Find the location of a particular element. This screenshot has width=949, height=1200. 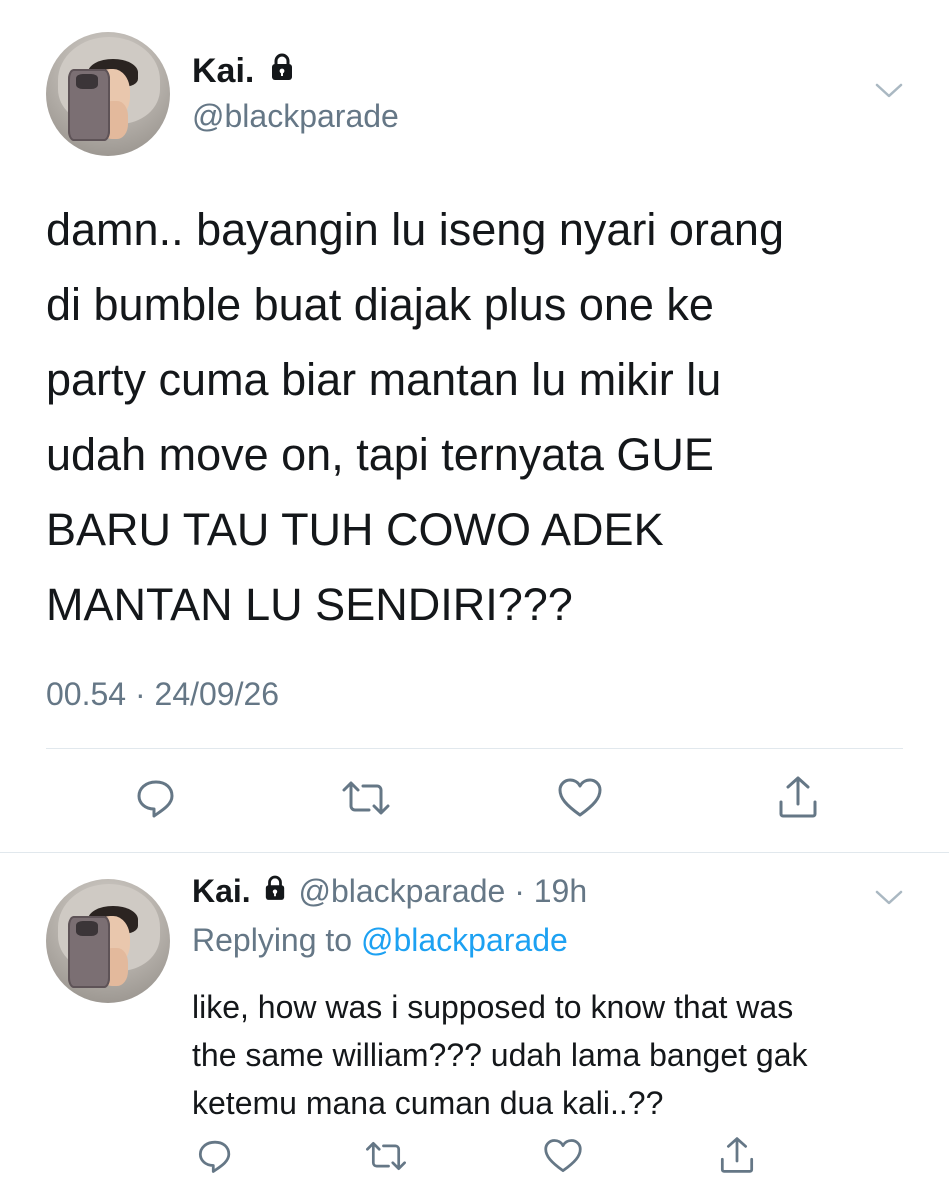

replying-to-label: Replying to is located at coordinates (272, 940).